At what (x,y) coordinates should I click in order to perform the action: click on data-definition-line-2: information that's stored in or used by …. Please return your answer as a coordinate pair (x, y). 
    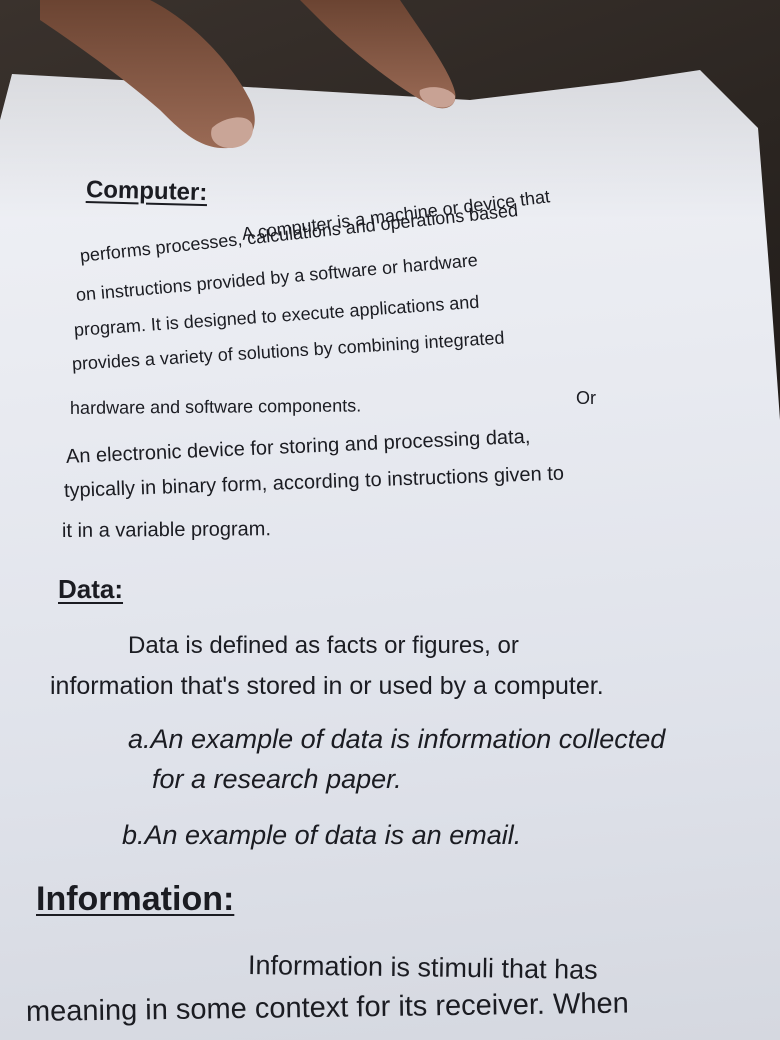
    Looking at the image, I should click on (327, 686).